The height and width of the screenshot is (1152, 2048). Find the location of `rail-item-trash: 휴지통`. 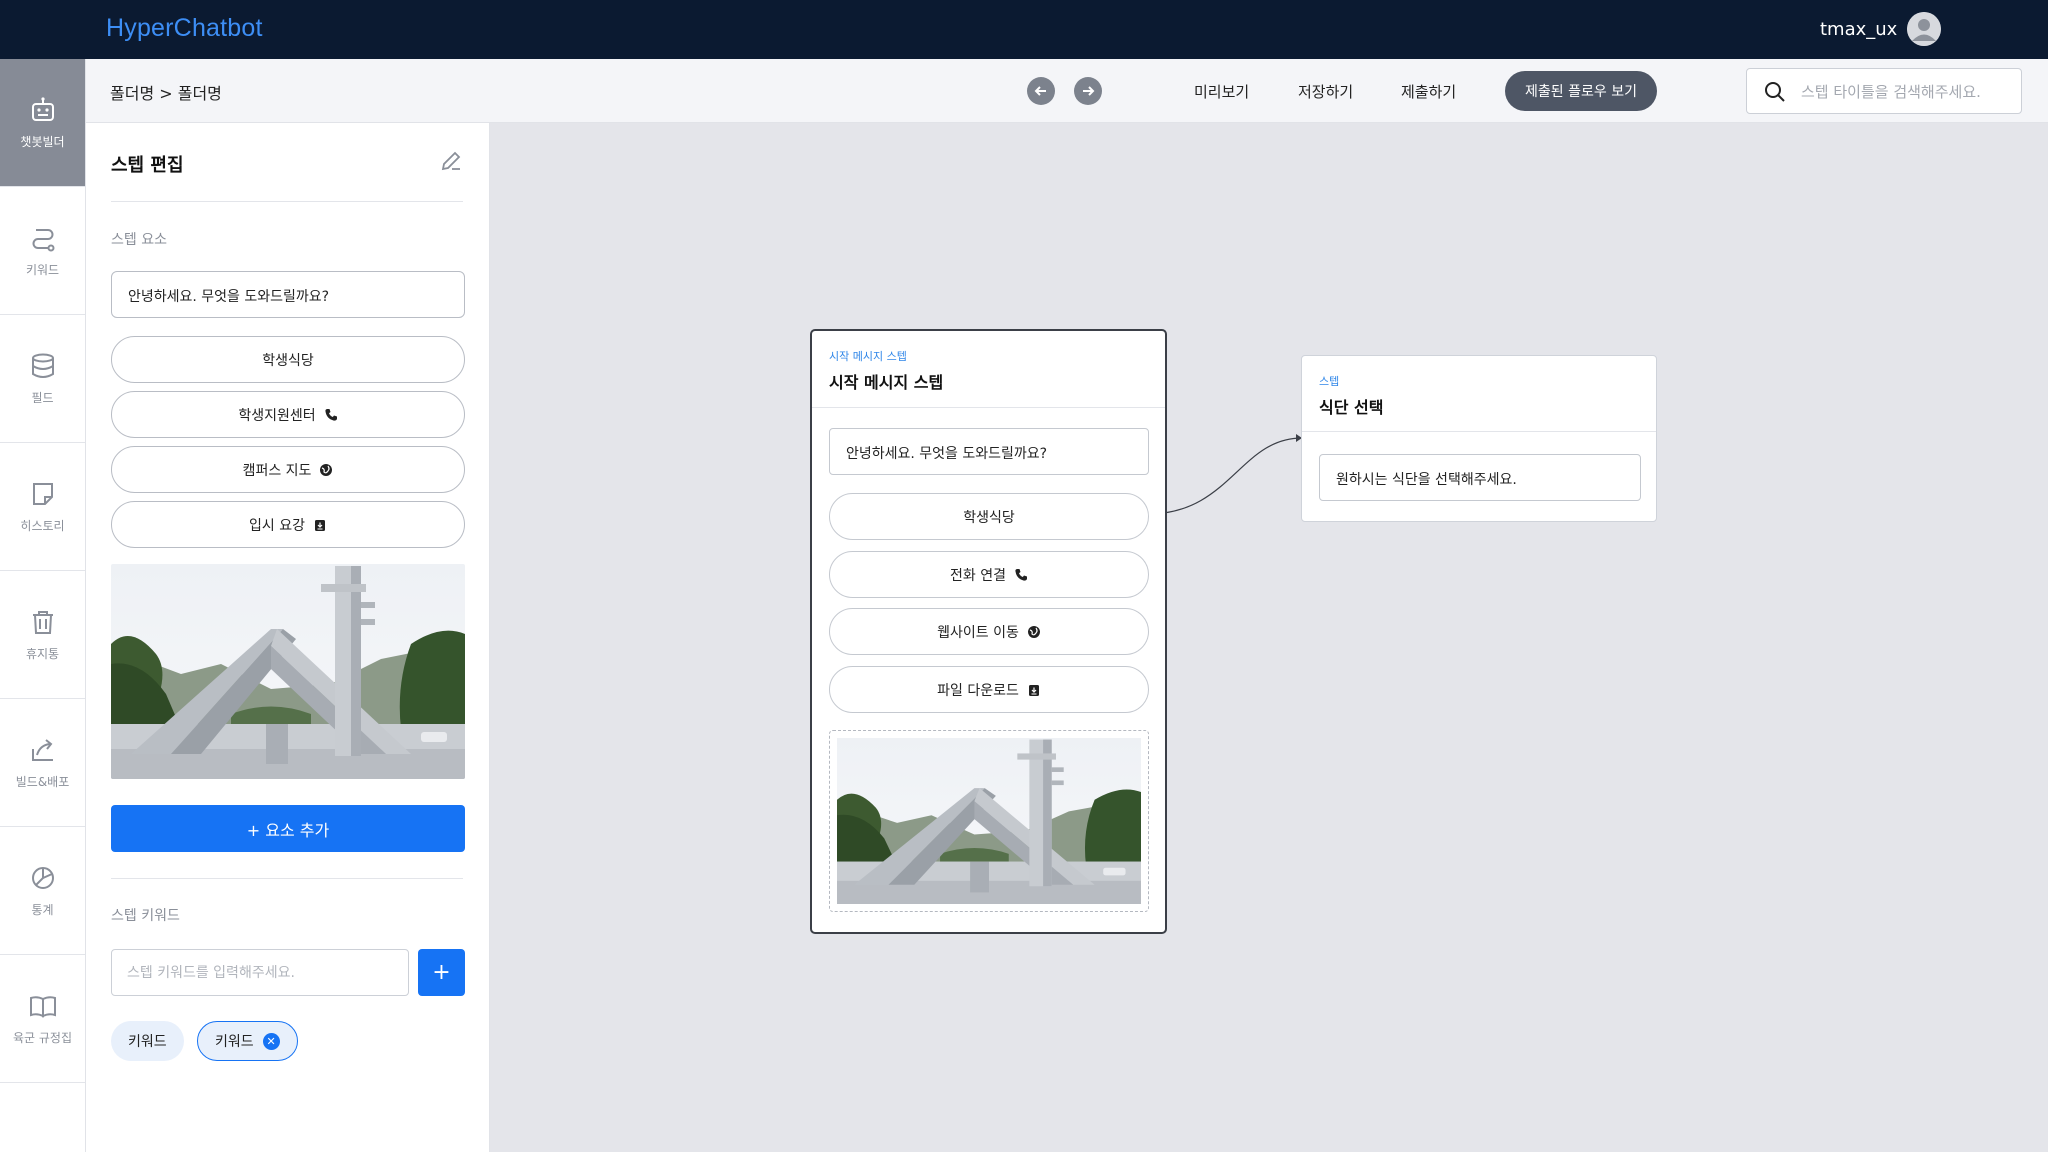

rail-item-trash: 휴지통 is located at coordinates (42, 635).